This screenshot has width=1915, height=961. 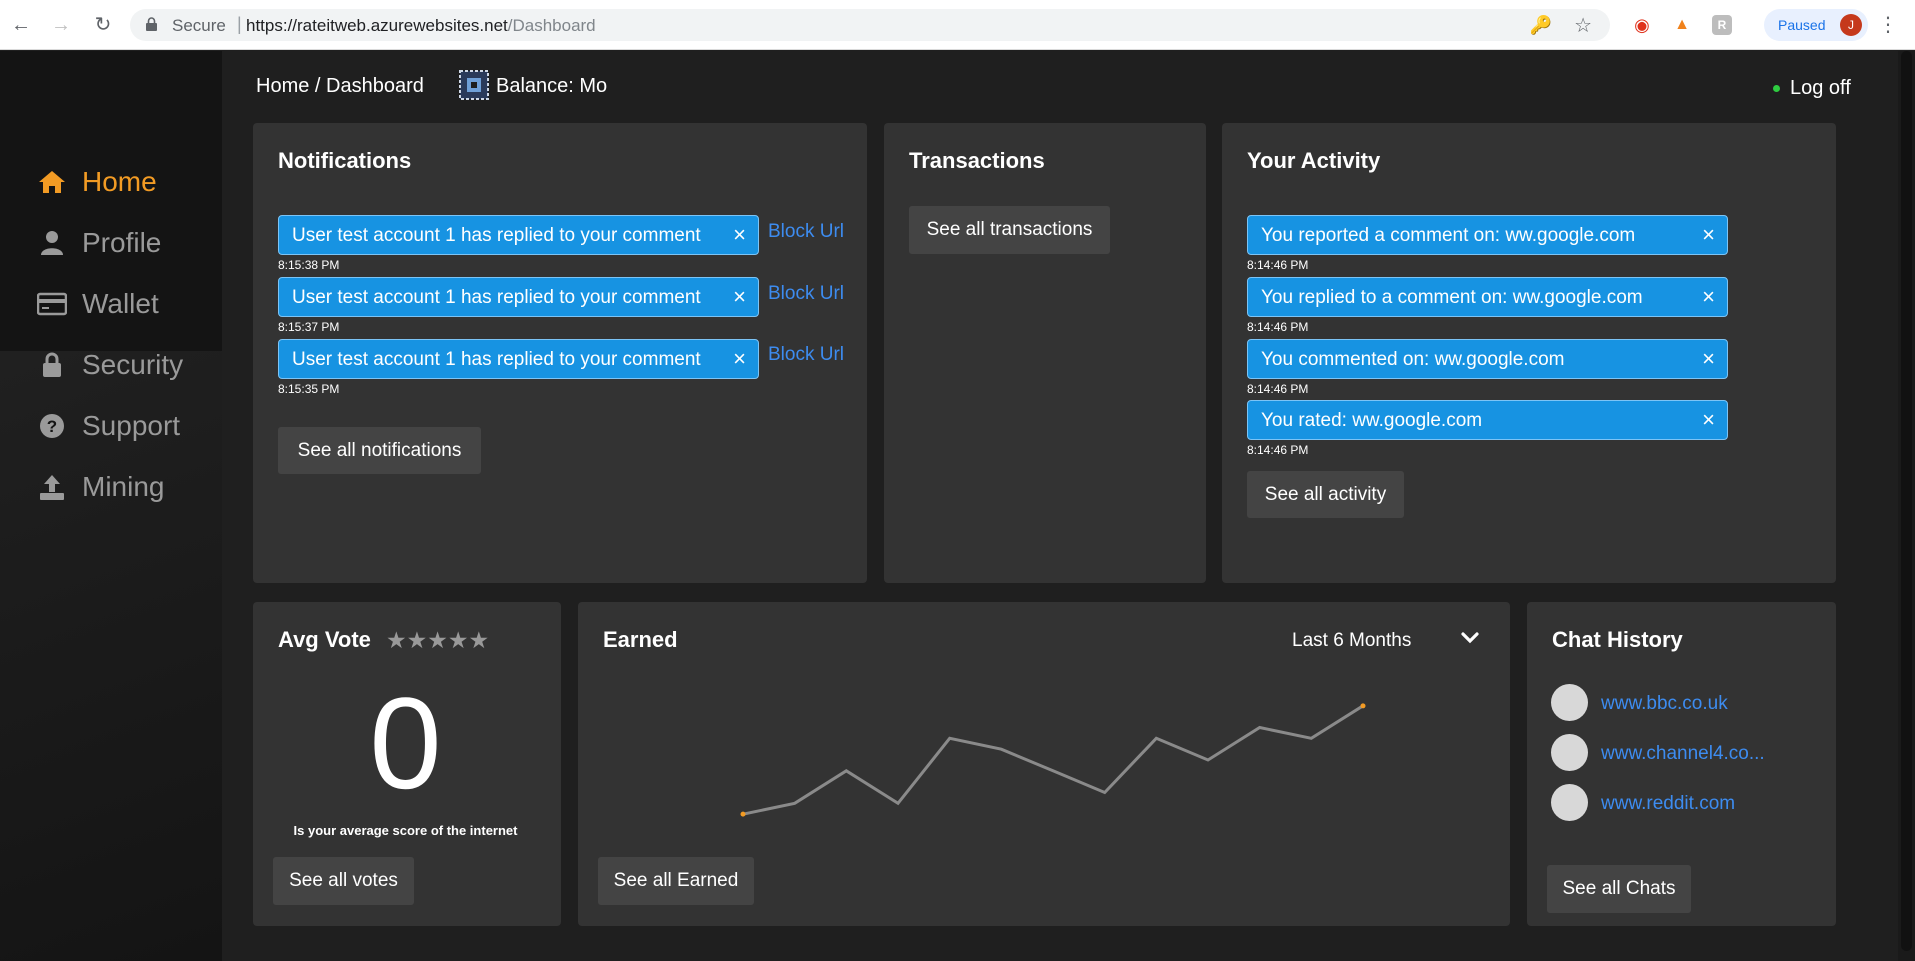 What do you see at coordinates (438, 640) in the screenshot?
I see `star-rating-icon: ★★★★★` at bounding box center [438, 640].